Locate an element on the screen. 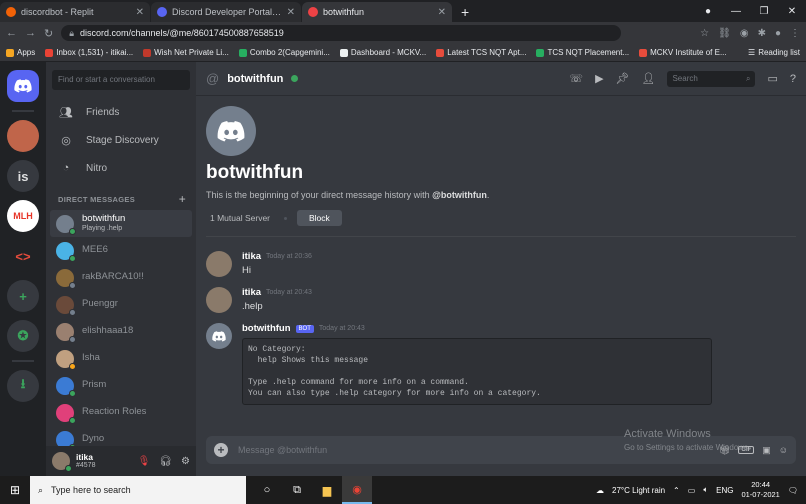 The width and height of the screenshot is (806, 504). browser-tab: discordbot - Replit ✕ is located at coordinates (75, 12).